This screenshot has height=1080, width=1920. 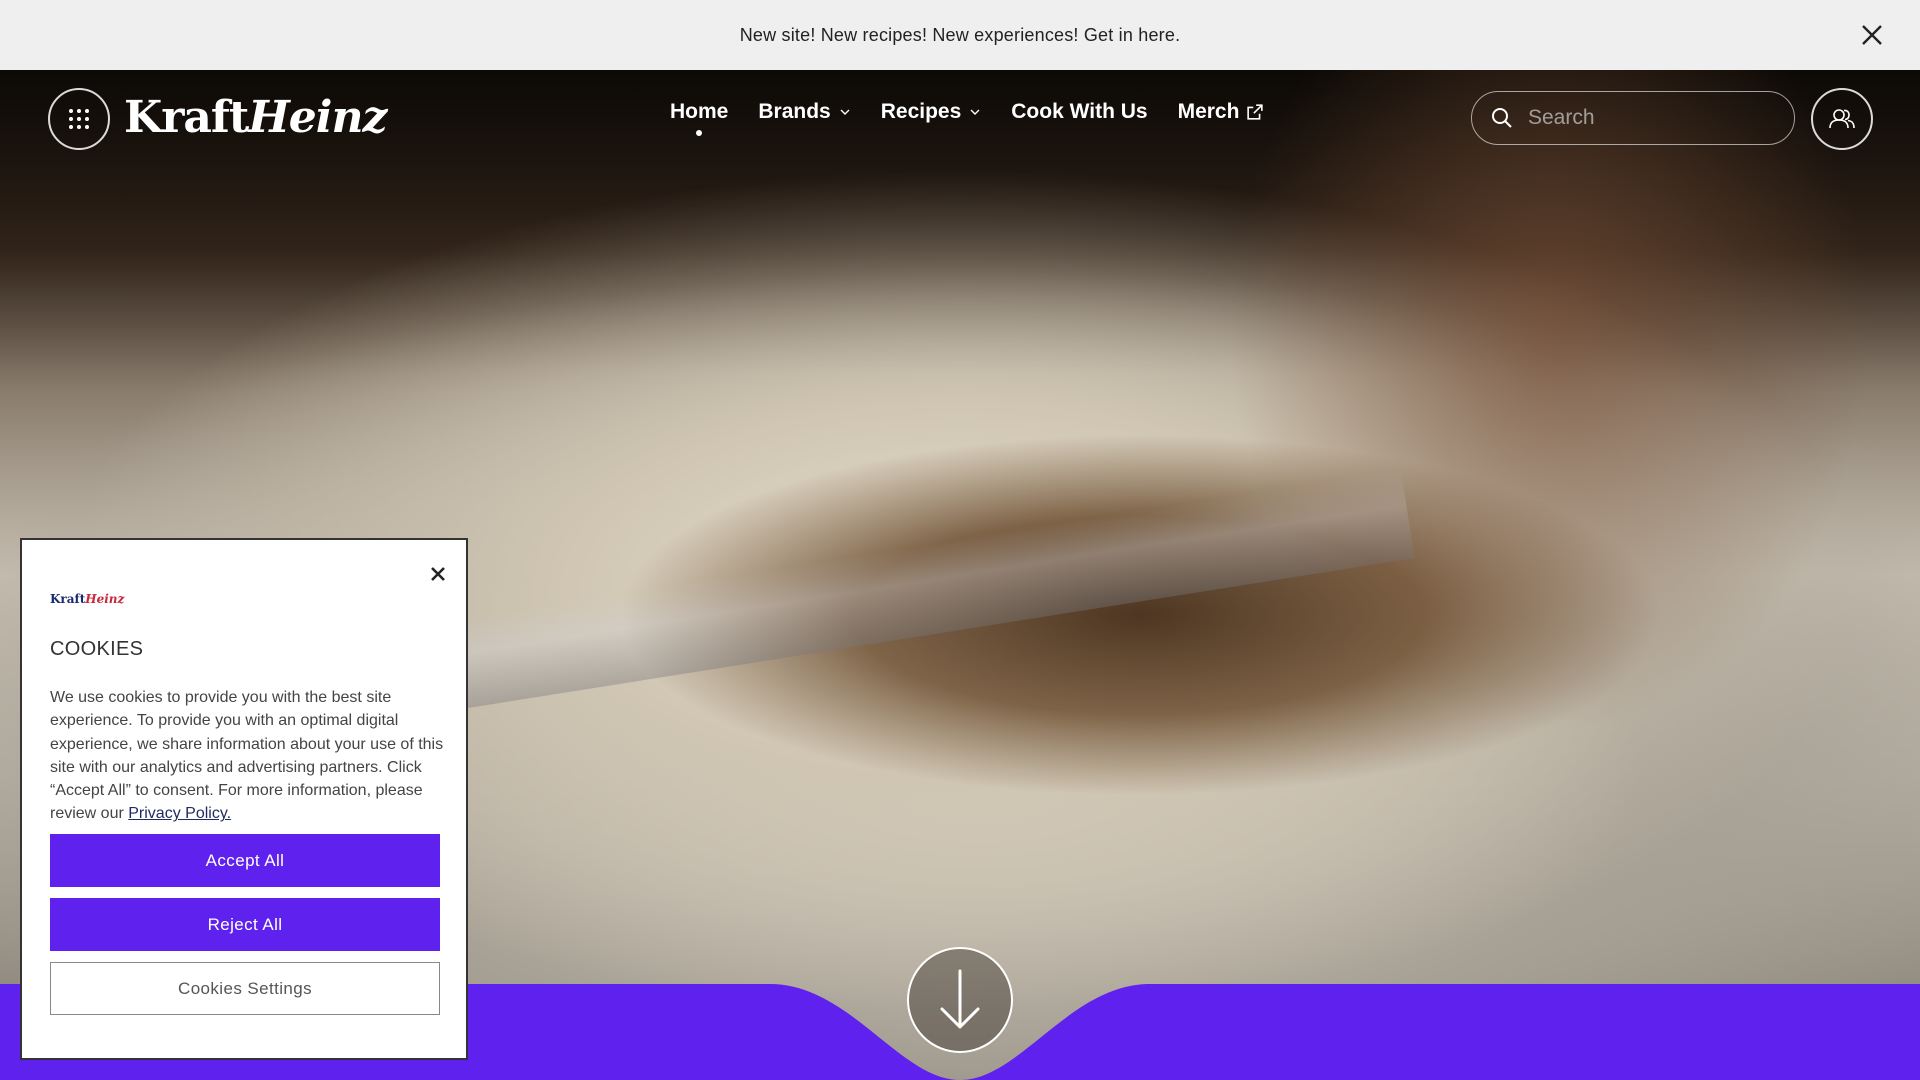 I want to click on arrow-down-icon, so click(x=960, y=999).